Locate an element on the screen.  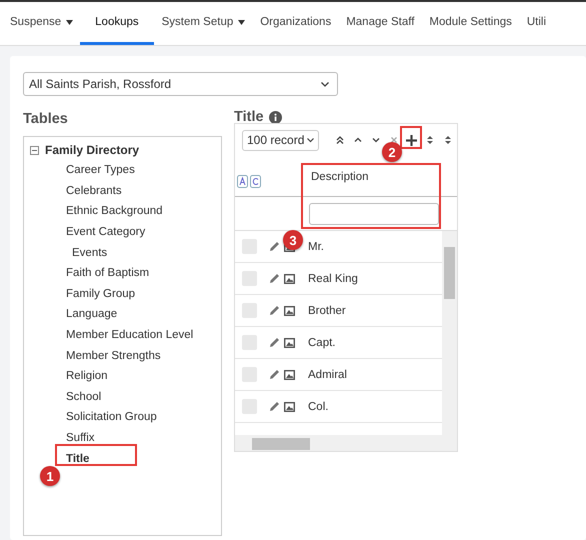
highlight-box is located at coordinates (411, 137).